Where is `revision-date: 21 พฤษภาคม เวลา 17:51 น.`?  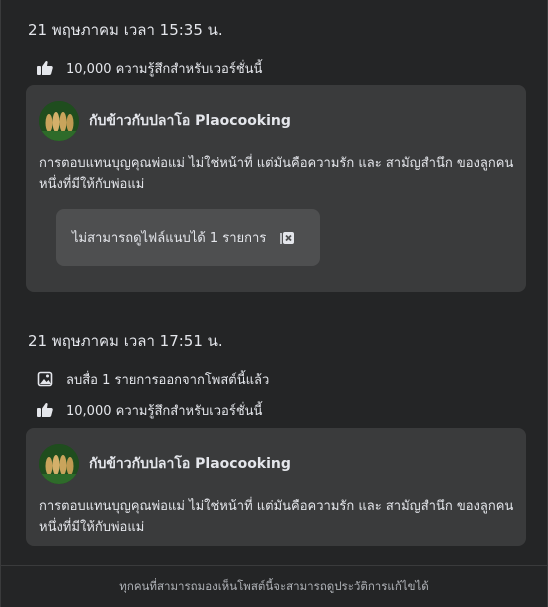
revision-date: 21 พฤษภาคม เวลา 17:51 น. is located at coordinates (125, 341).